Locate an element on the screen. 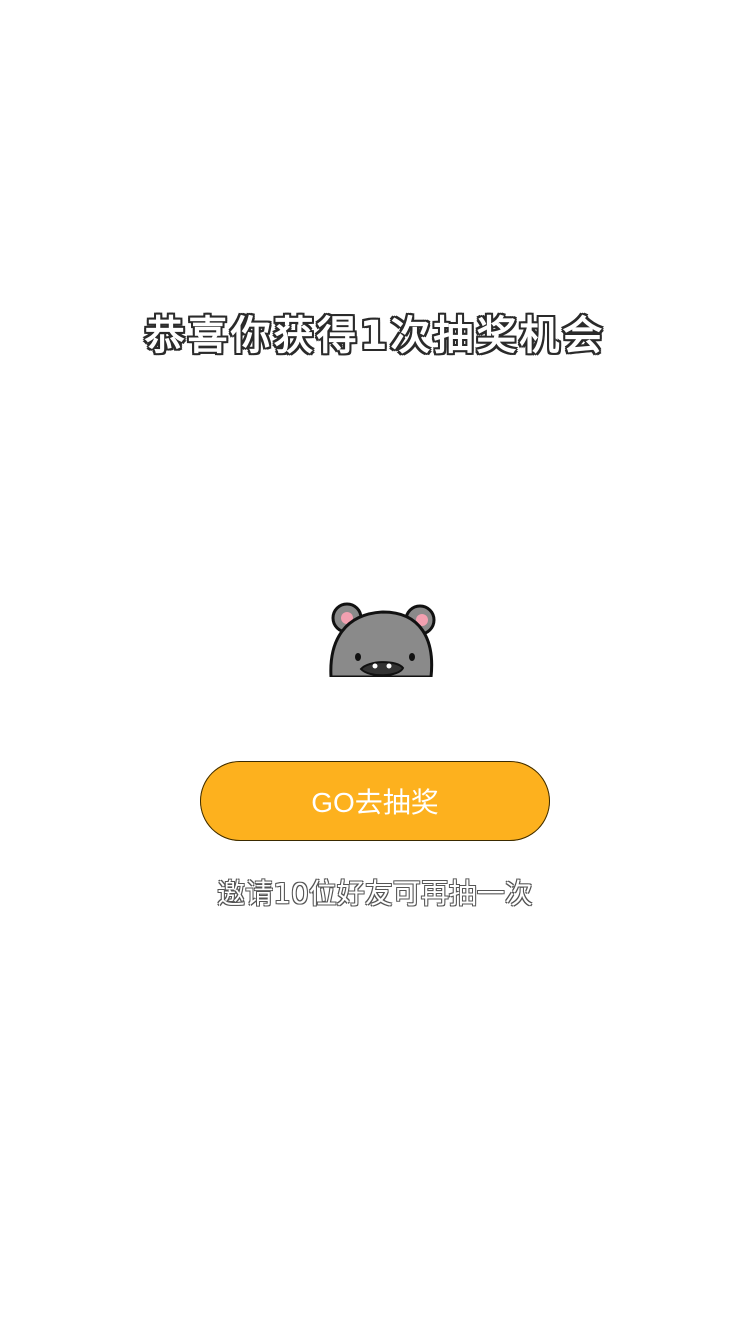 This screenshot has width=750, height=1334. go-lottery-button-label: GO去抽奖 is located at coordinates (375, 802).